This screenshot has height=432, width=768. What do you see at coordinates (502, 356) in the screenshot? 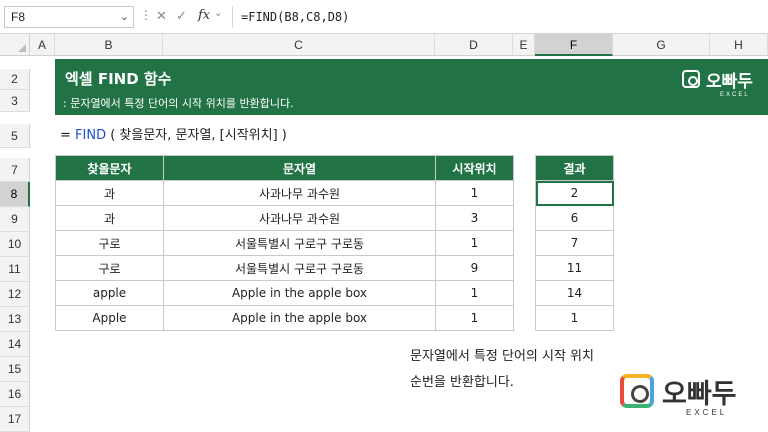
I see `note-line-1: 문자열에서 특정 단어의 시작 위치` at bounding box center [502, 356].